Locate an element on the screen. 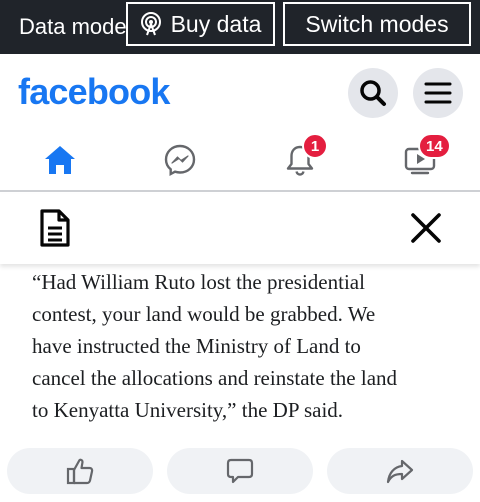 This screenshot has width=480, height=502. broadcast-icon is located at coordinates (150, 24).